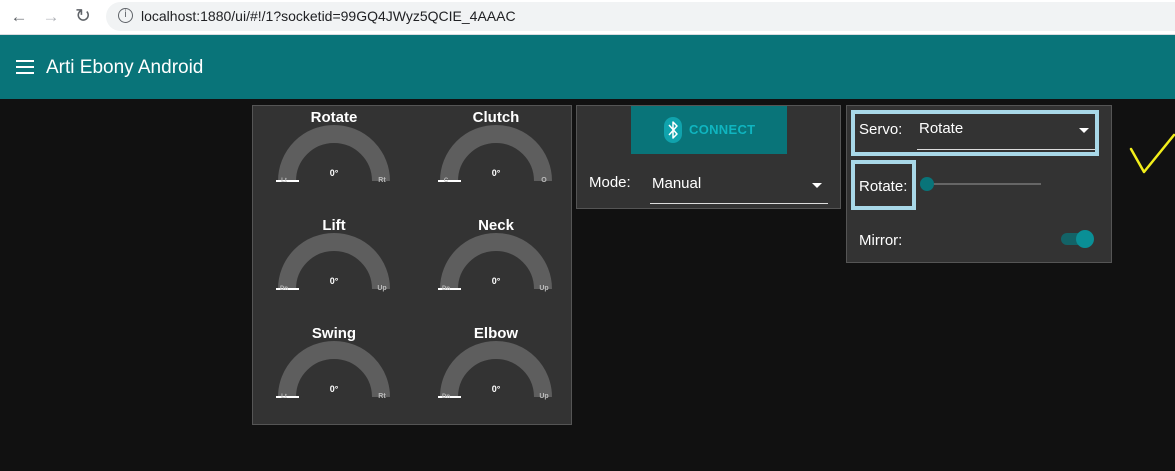 Image resolution: width=1175 pixels, height=471 pixels. Describe the element at coordinates (881, 240) in the screenshot. I see `mirror-label: Mirror:` at that location.